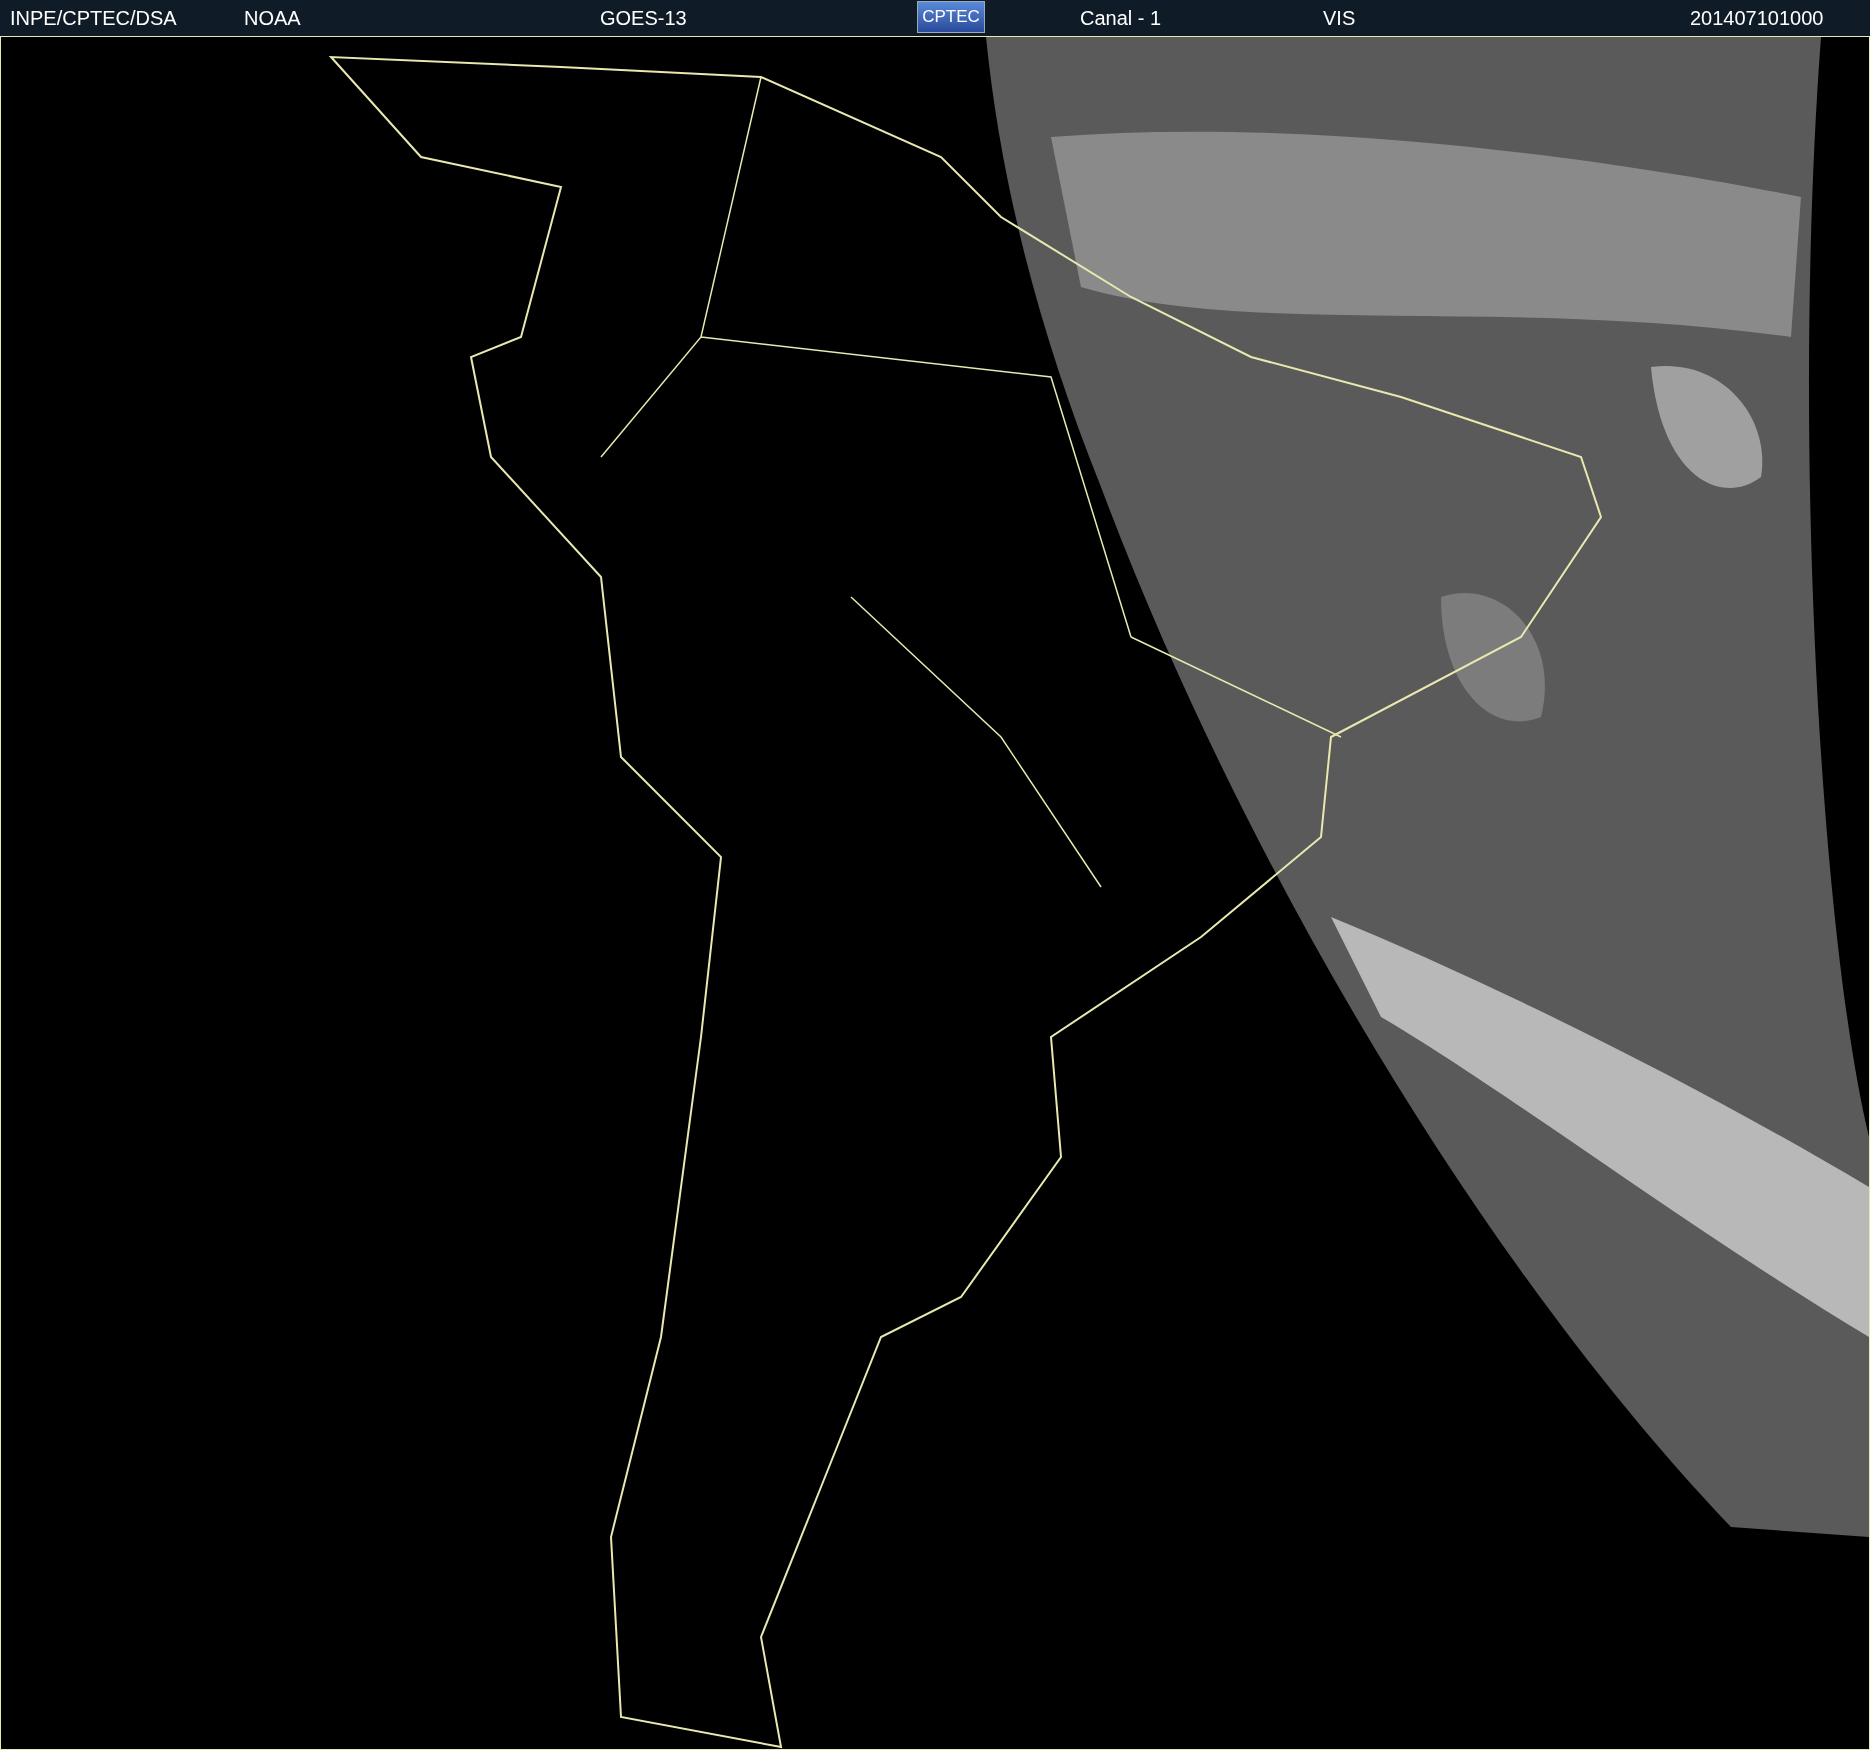 Image resolution: width=1870 pixels, height=1750 pixels. Describe the element at coordinates (643, 18) in the screenshot. I see `header-label: GOES-13` at that location.